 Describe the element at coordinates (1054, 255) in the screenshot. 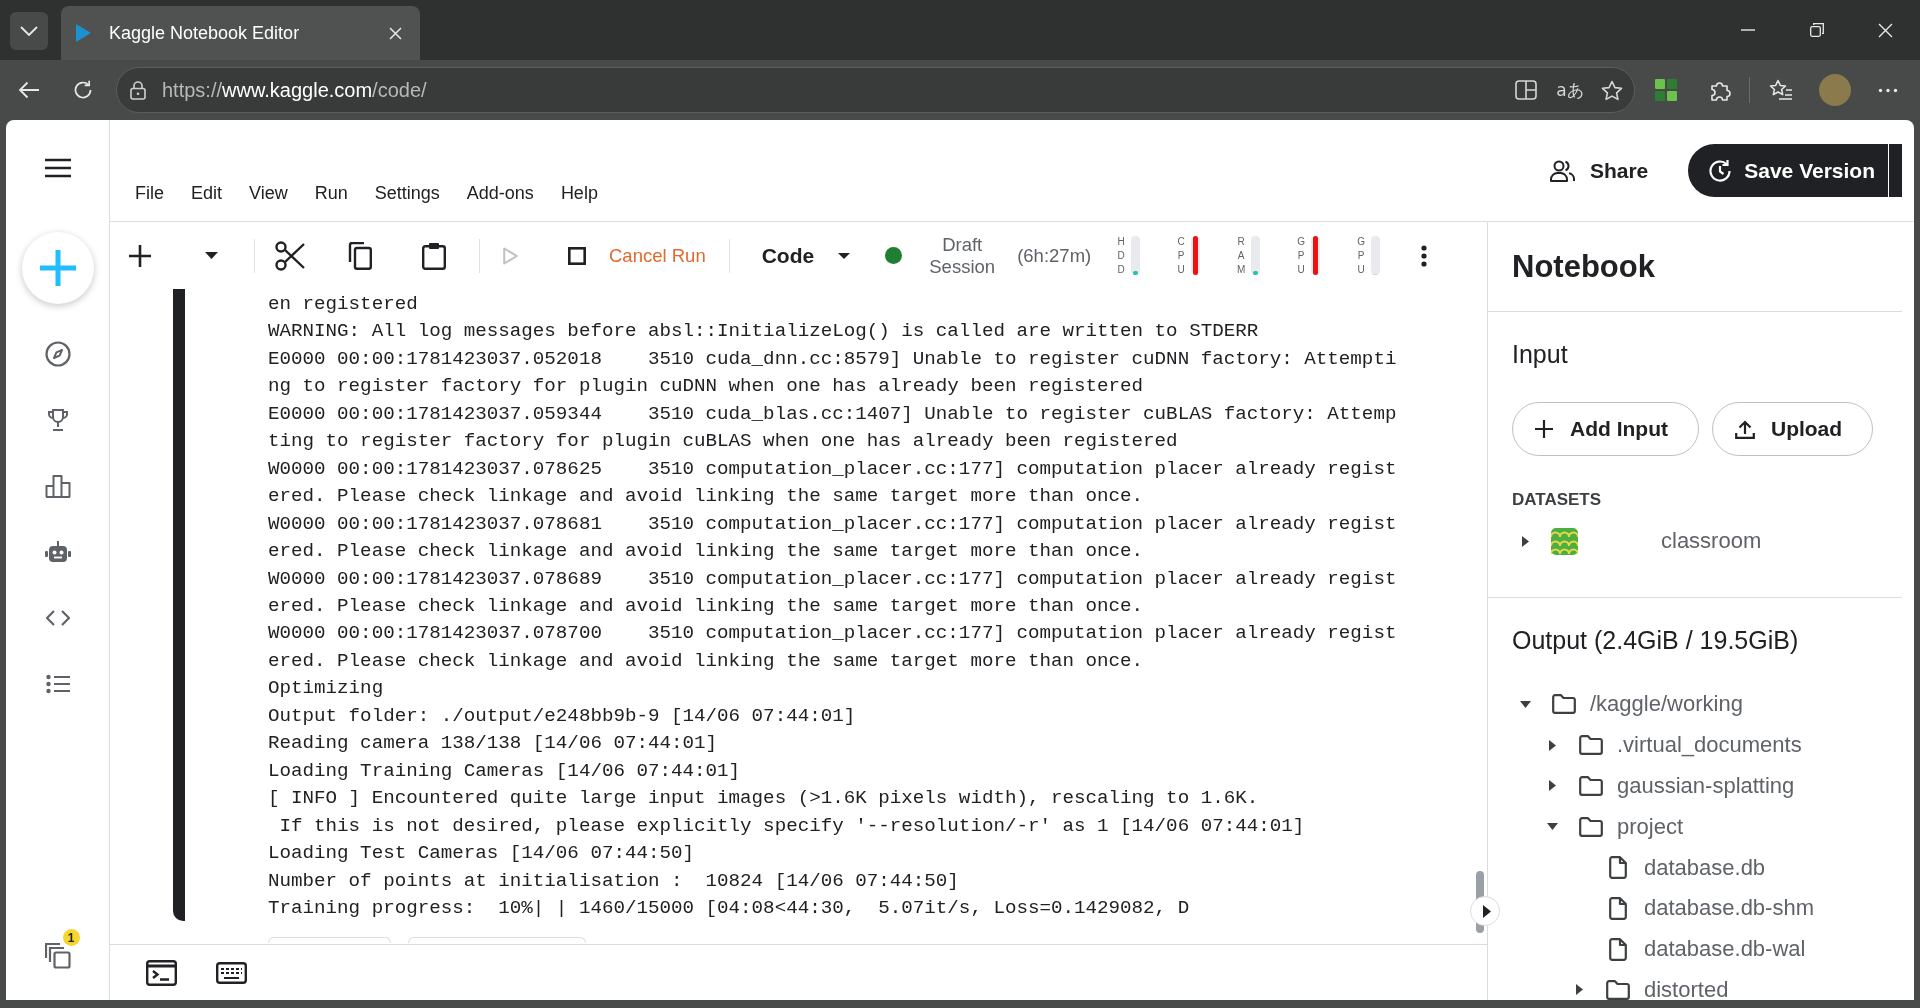

I see `session-timer: (6h:27m)` at that location.